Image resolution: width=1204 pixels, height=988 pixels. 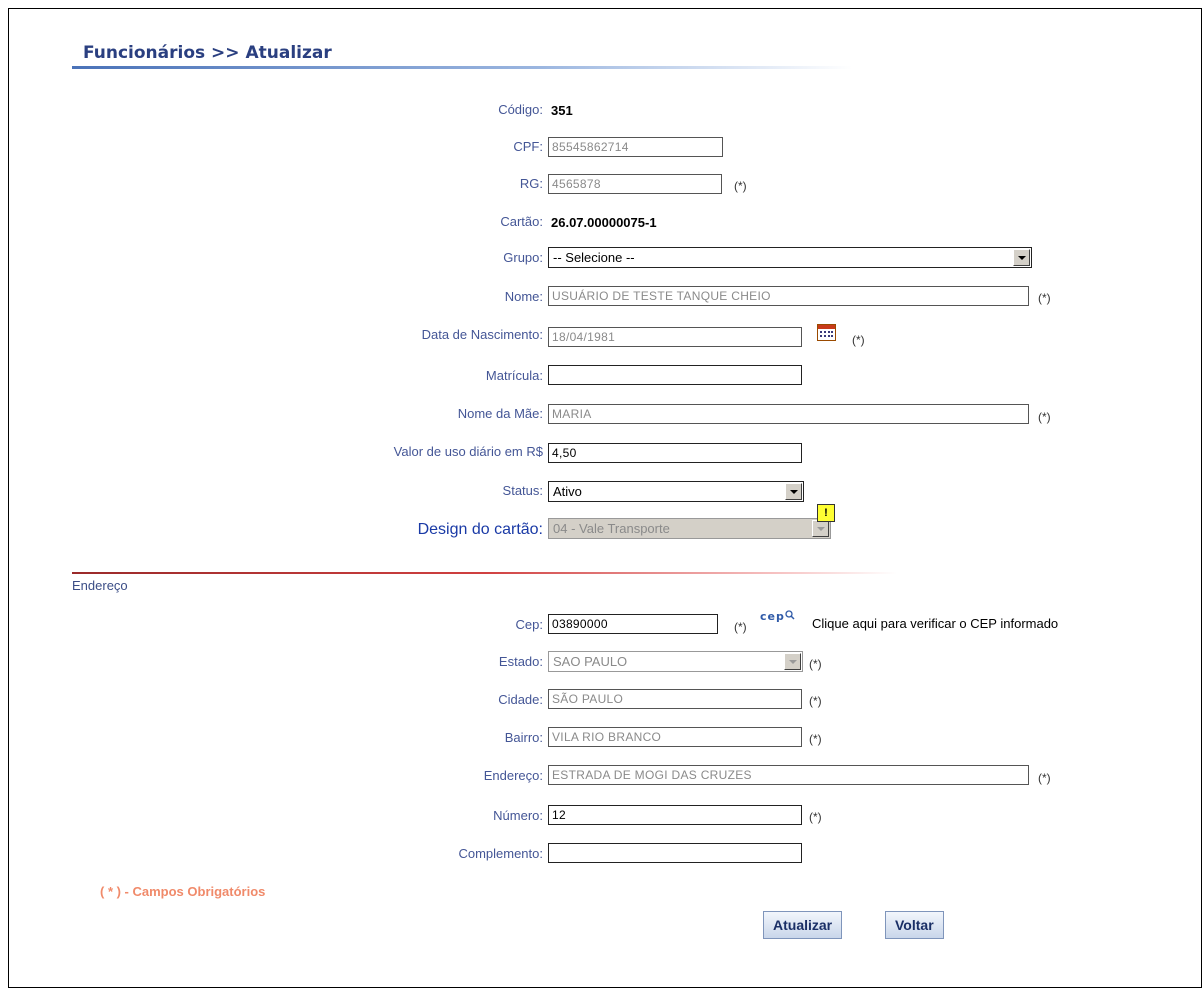 What do you see at coordinates (788, 296) in the screenshot?
I see `nome-field: USUÁRIO DE TESTE TANQUE CHEIO` at bounding box center [788, 296].